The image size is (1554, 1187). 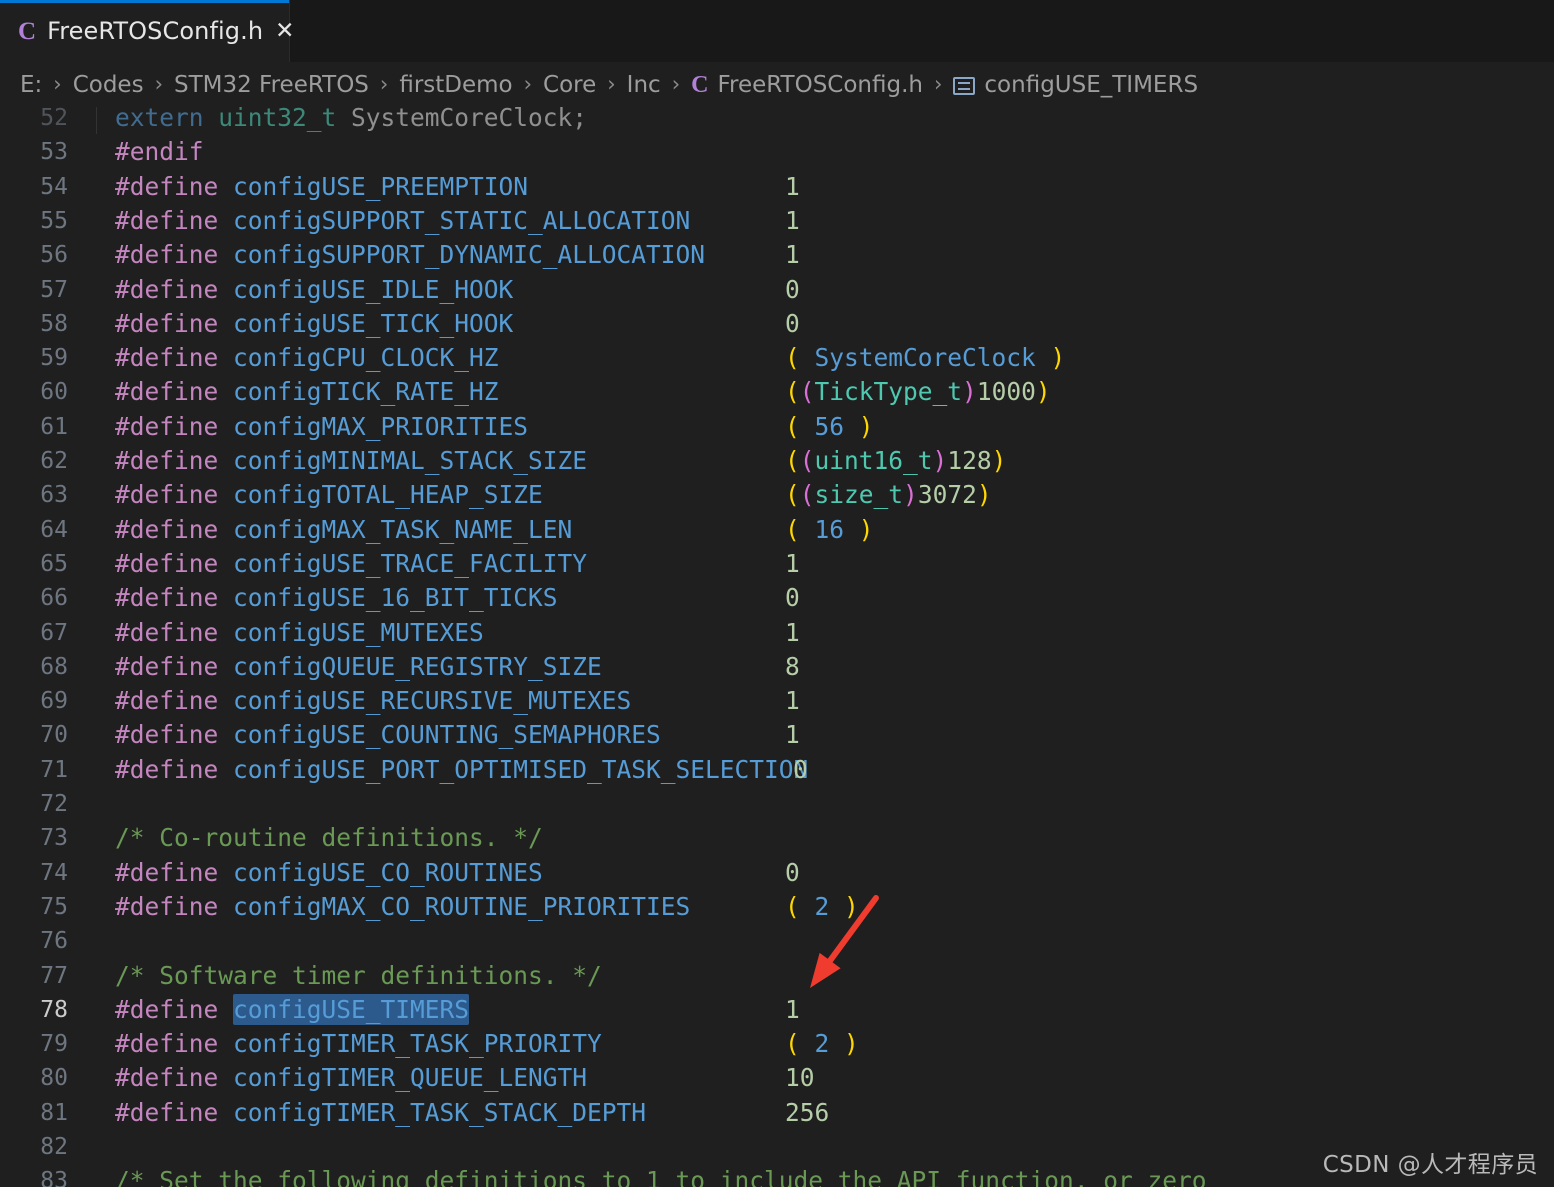 I want to click on code-line: 76, so click(x=777, y=941).